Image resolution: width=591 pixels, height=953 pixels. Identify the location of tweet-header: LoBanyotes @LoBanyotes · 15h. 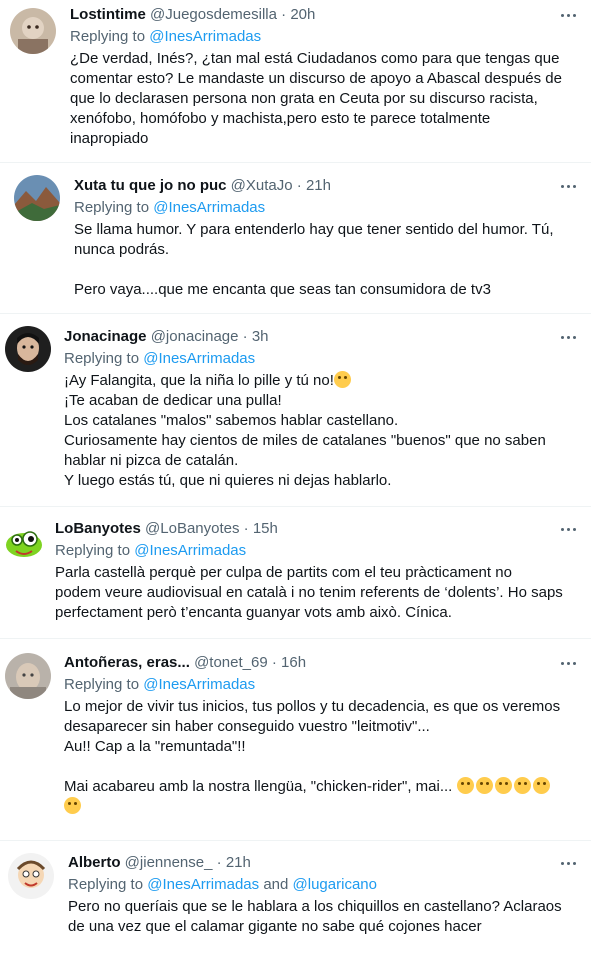
(317, 529).